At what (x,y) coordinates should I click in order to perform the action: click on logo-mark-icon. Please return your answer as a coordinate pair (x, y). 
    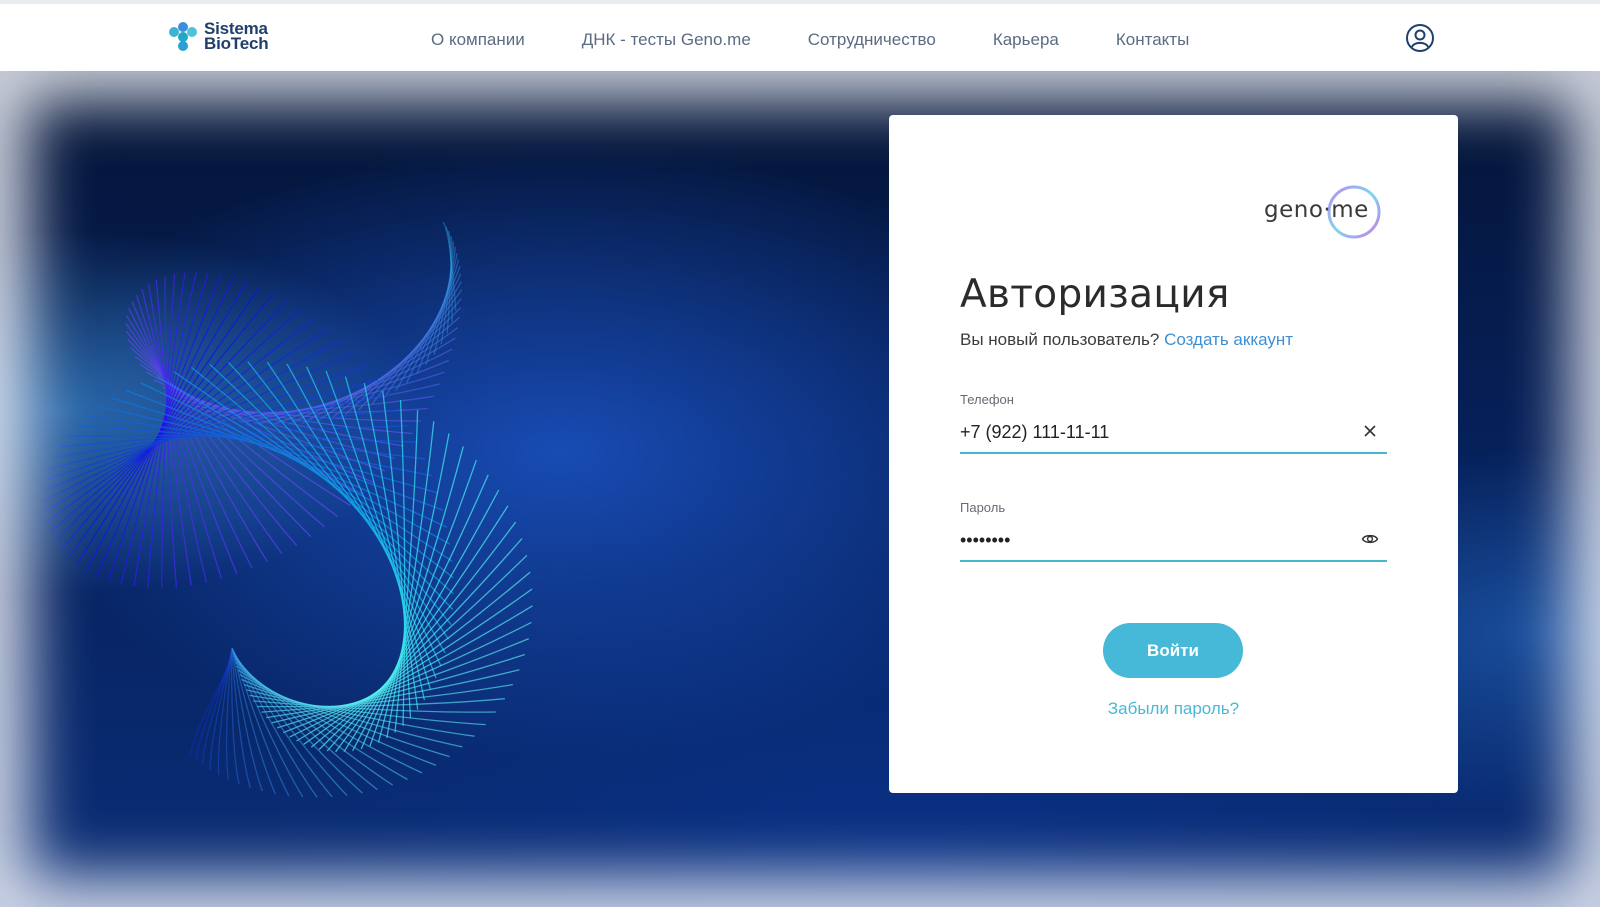
    Looking at the image, I should click on (183, 36).